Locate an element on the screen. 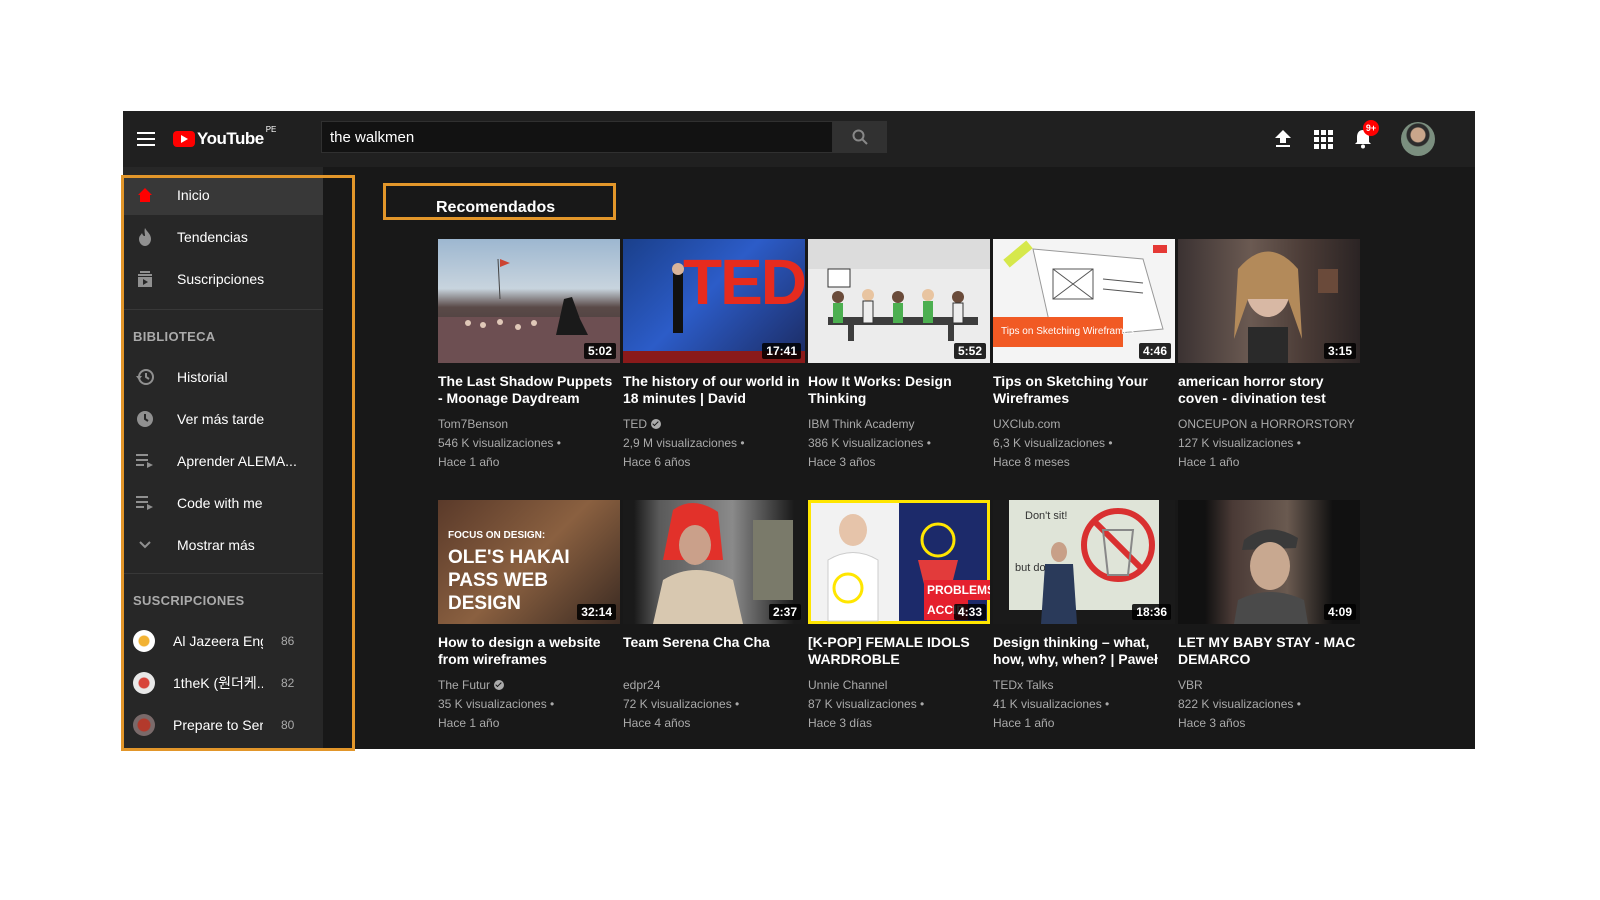 The height and width of the screenshot is (900, 1600). subscription-channel: 1theK (원더케... 82 is located at coordinates (223, 683).